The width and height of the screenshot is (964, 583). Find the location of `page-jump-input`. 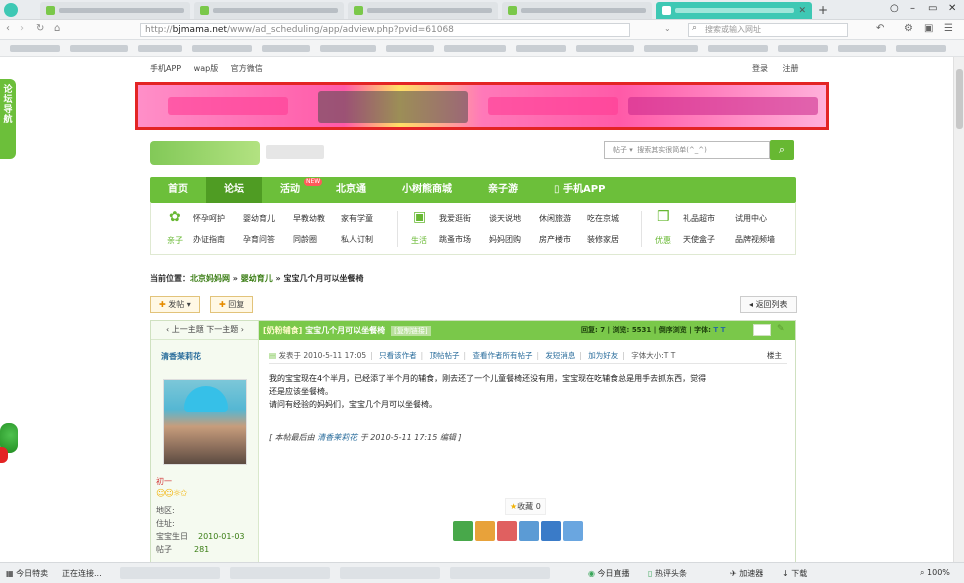

page-jump-input is located at coordinates (762, 330).